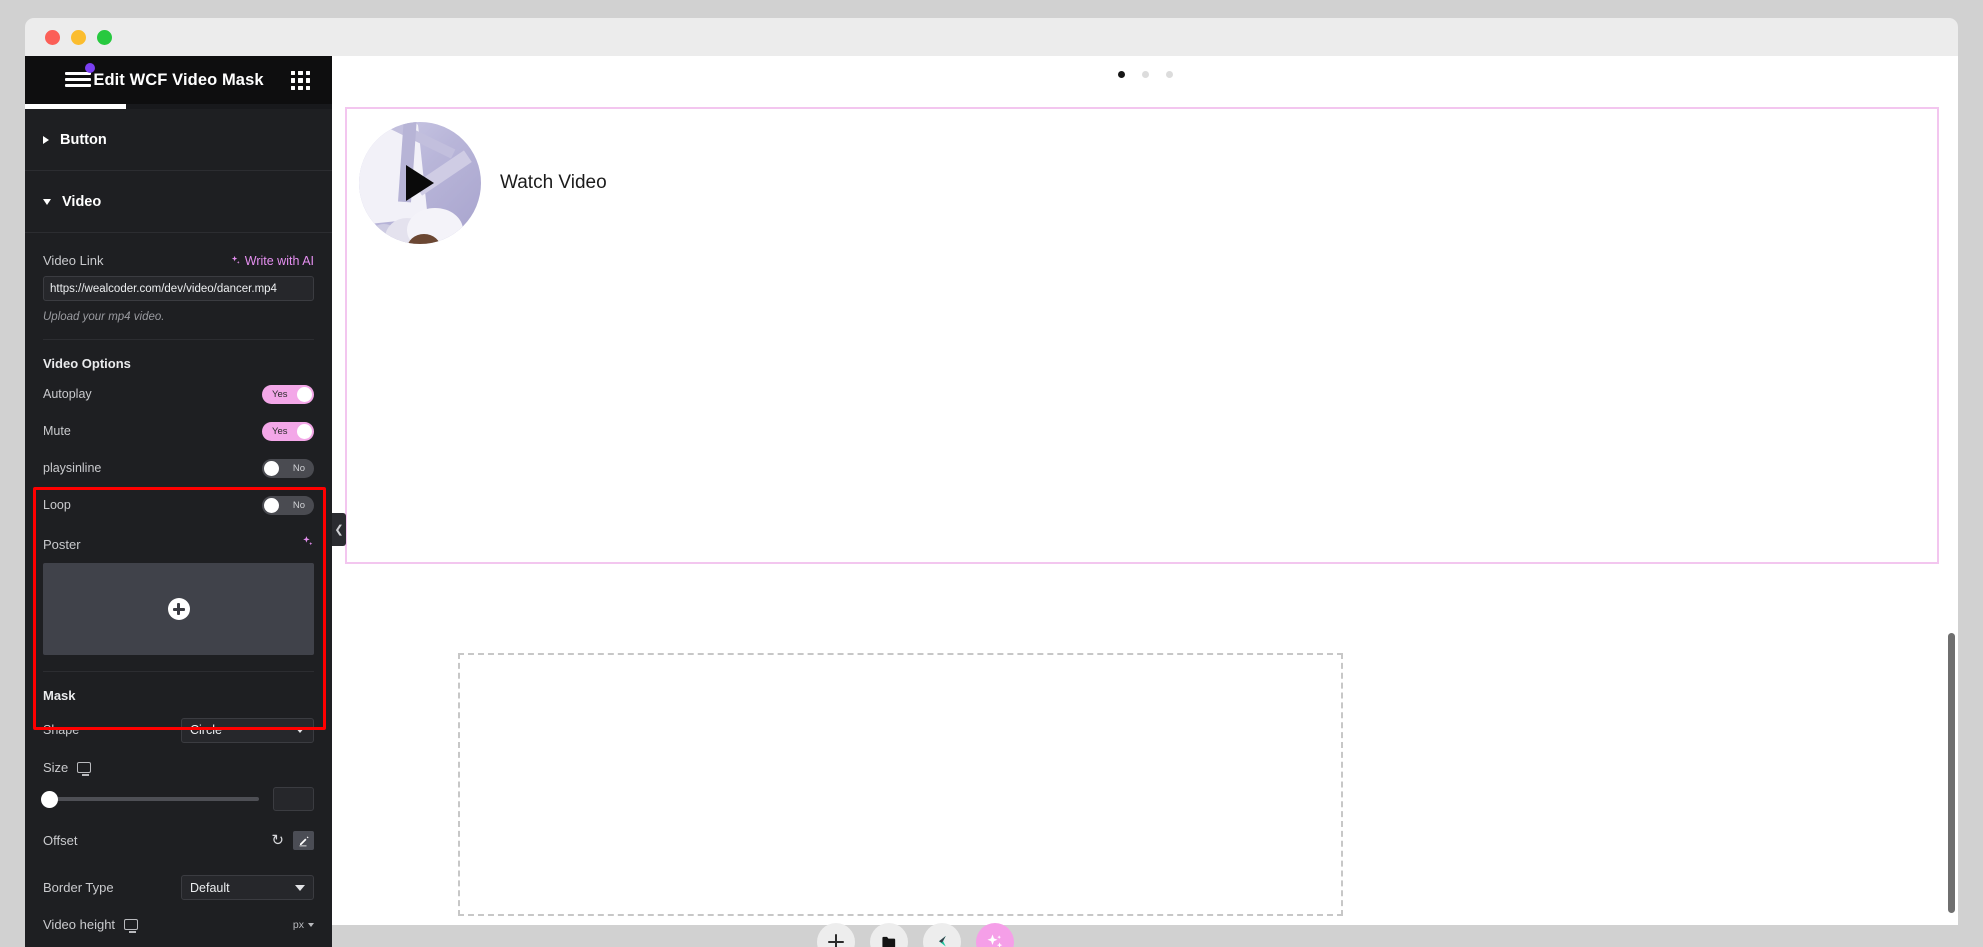  Describe the element at coordinates (303, 840) in the screenshot. I see `pencil-icon` at that location.